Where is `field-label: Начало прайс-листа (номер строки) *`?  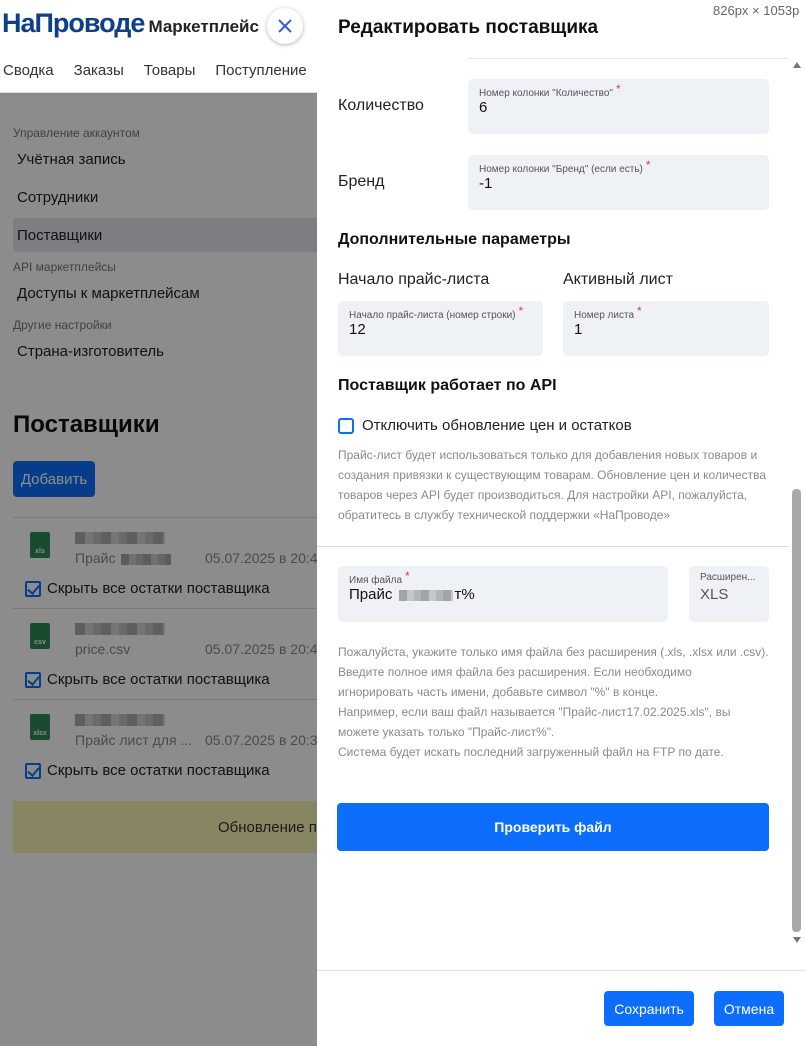 field-label: Начало прайс-листа (номер строки) * is located at coordinates (436, 312).